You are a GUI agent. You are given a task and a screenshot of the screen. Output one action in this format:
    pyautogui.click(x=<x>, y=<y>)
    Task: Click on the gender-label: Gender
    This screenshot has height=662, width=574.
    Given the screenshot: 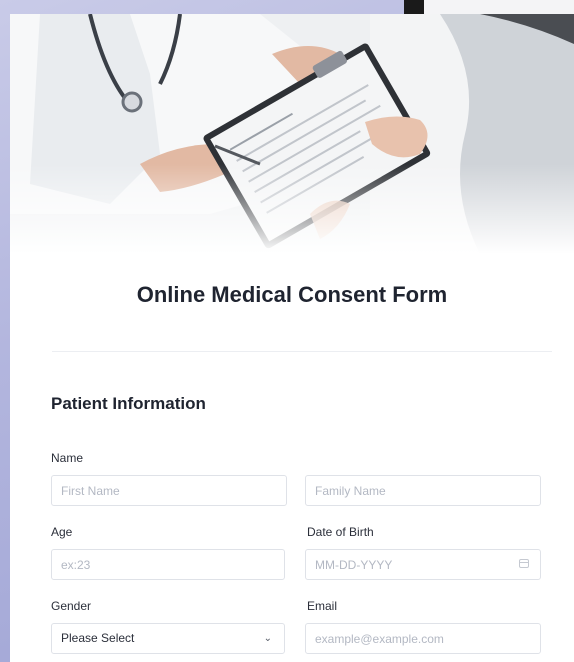 What is the action you would take?
    pyautogui.click(x=71, y=606)
    